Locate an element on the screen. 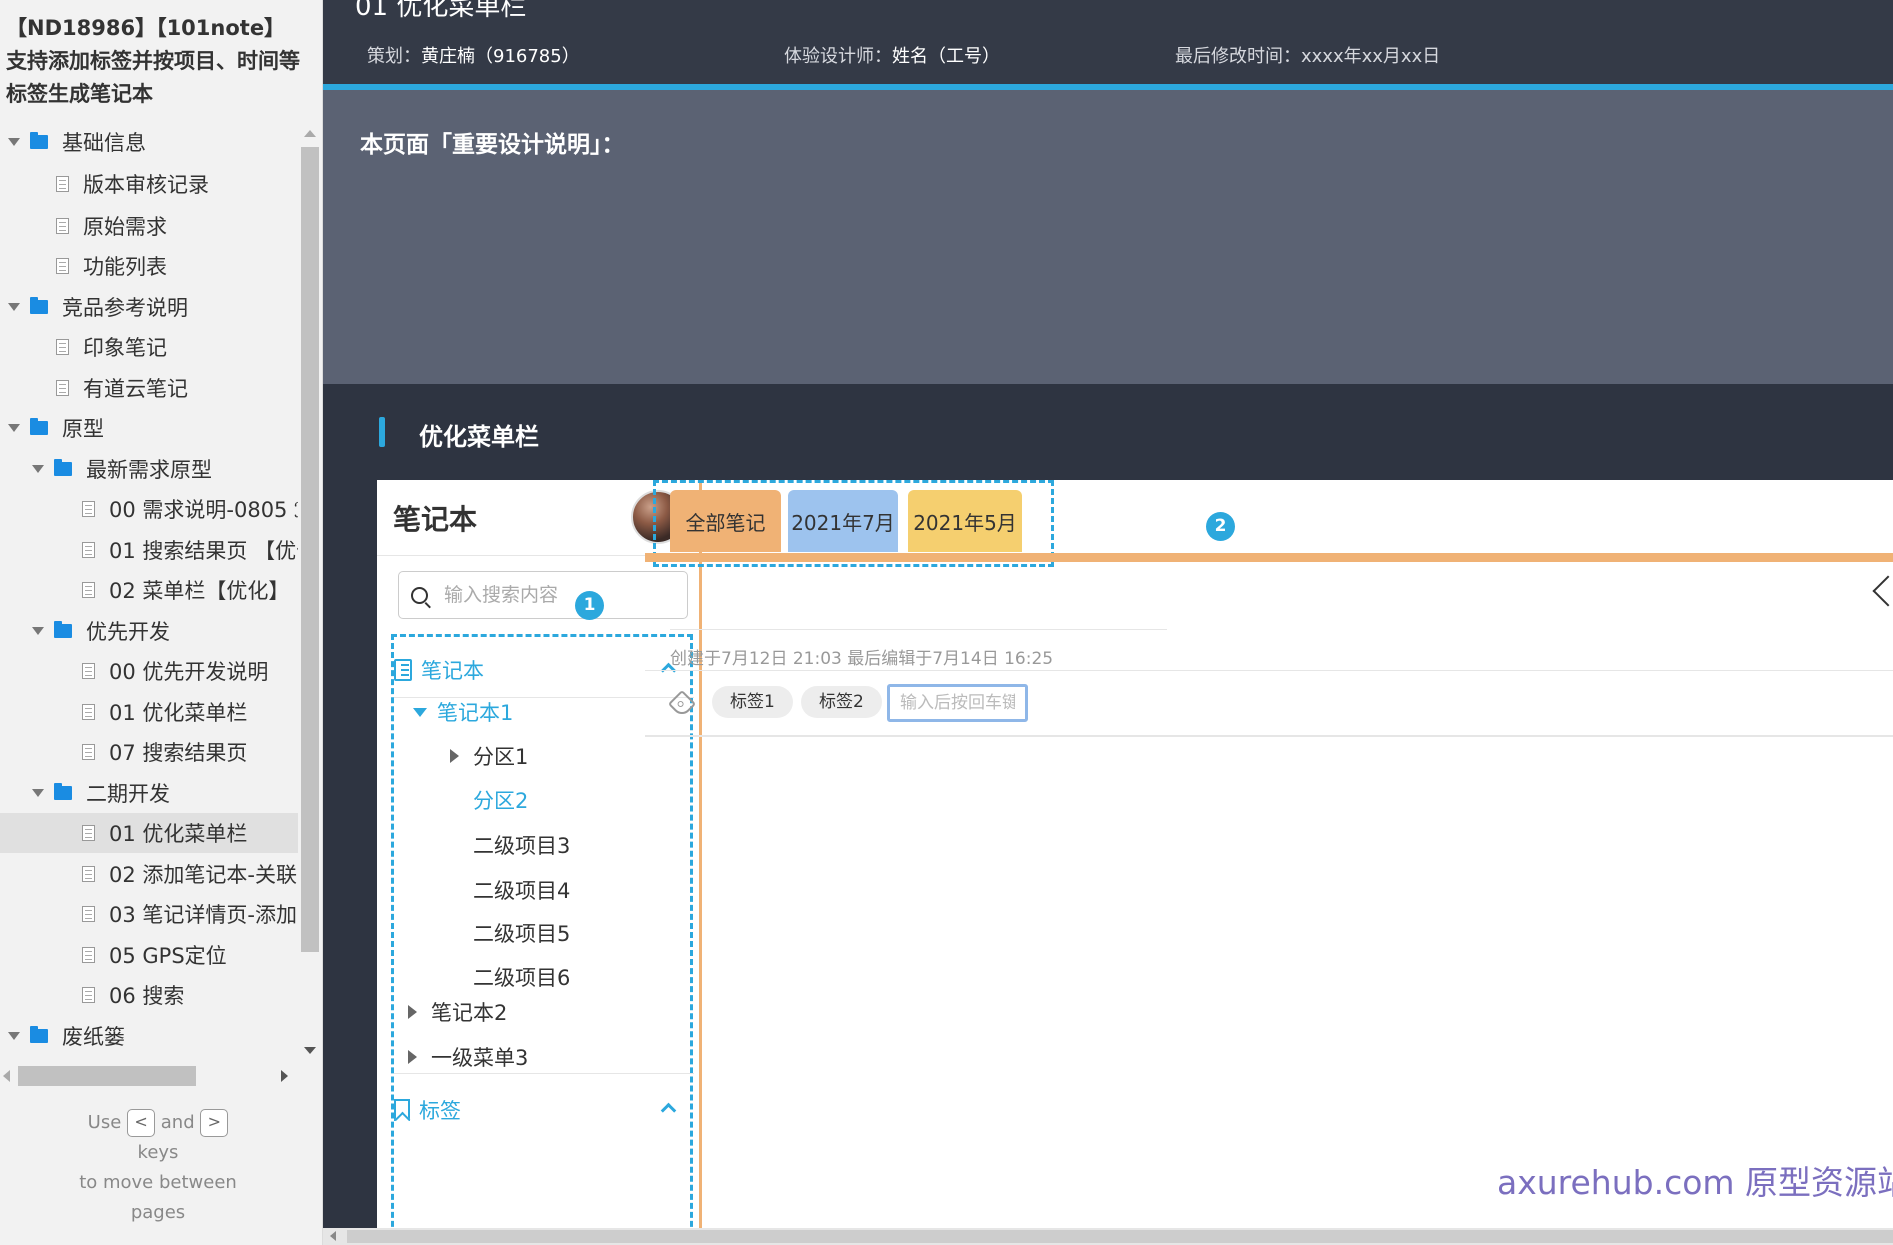 The height and width of the screenshot is (1245, 1893). tree-label: 06 搜索 is located at coordinates (147, 996).